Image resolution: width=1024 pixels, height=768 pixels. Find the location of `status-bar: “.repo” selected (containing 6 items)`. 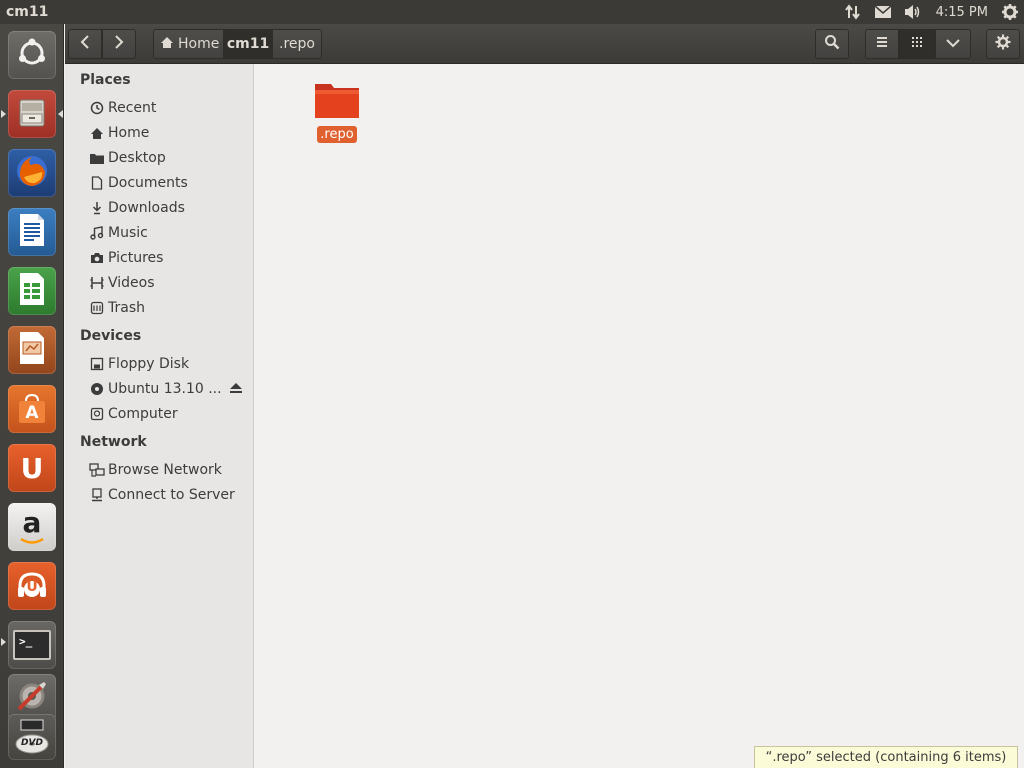

status-bar: “.repo” selected (containing 6 items) is located at coordinates (886, 757).